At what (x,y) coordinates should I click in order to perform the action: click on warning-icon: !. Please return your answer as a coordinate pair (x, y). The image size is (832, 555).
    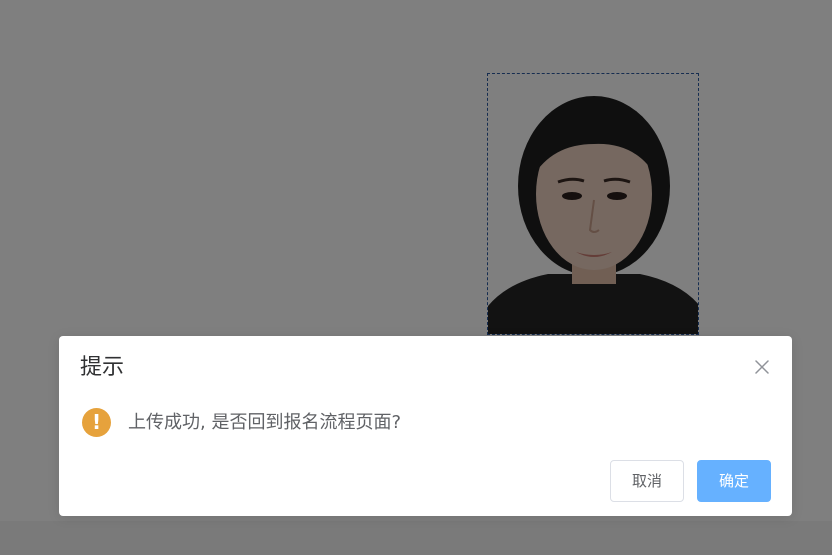
    Looking at the image, I should click on (96, 422).